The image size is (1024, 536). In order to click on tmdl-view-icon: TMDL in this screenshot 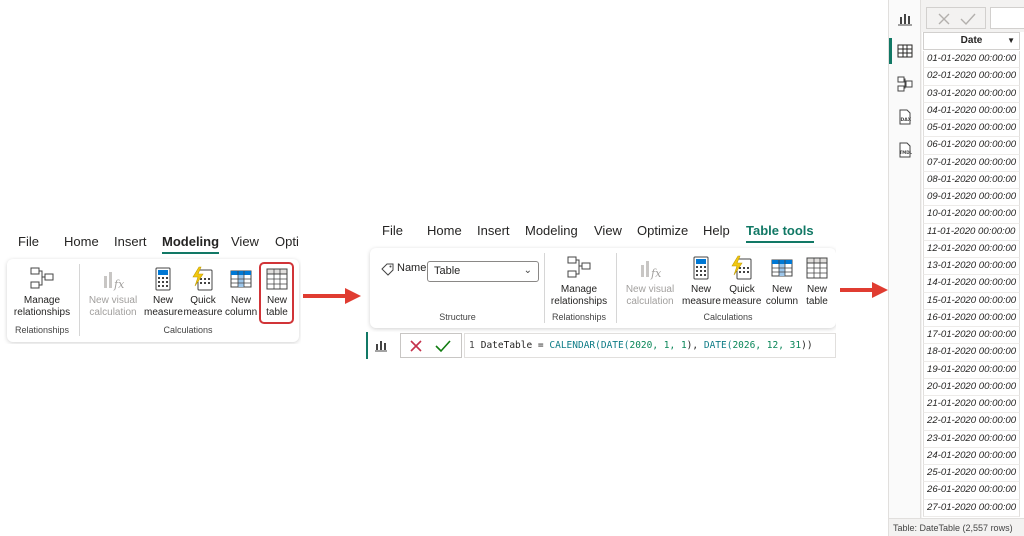, I will do `click(905, 150)`.